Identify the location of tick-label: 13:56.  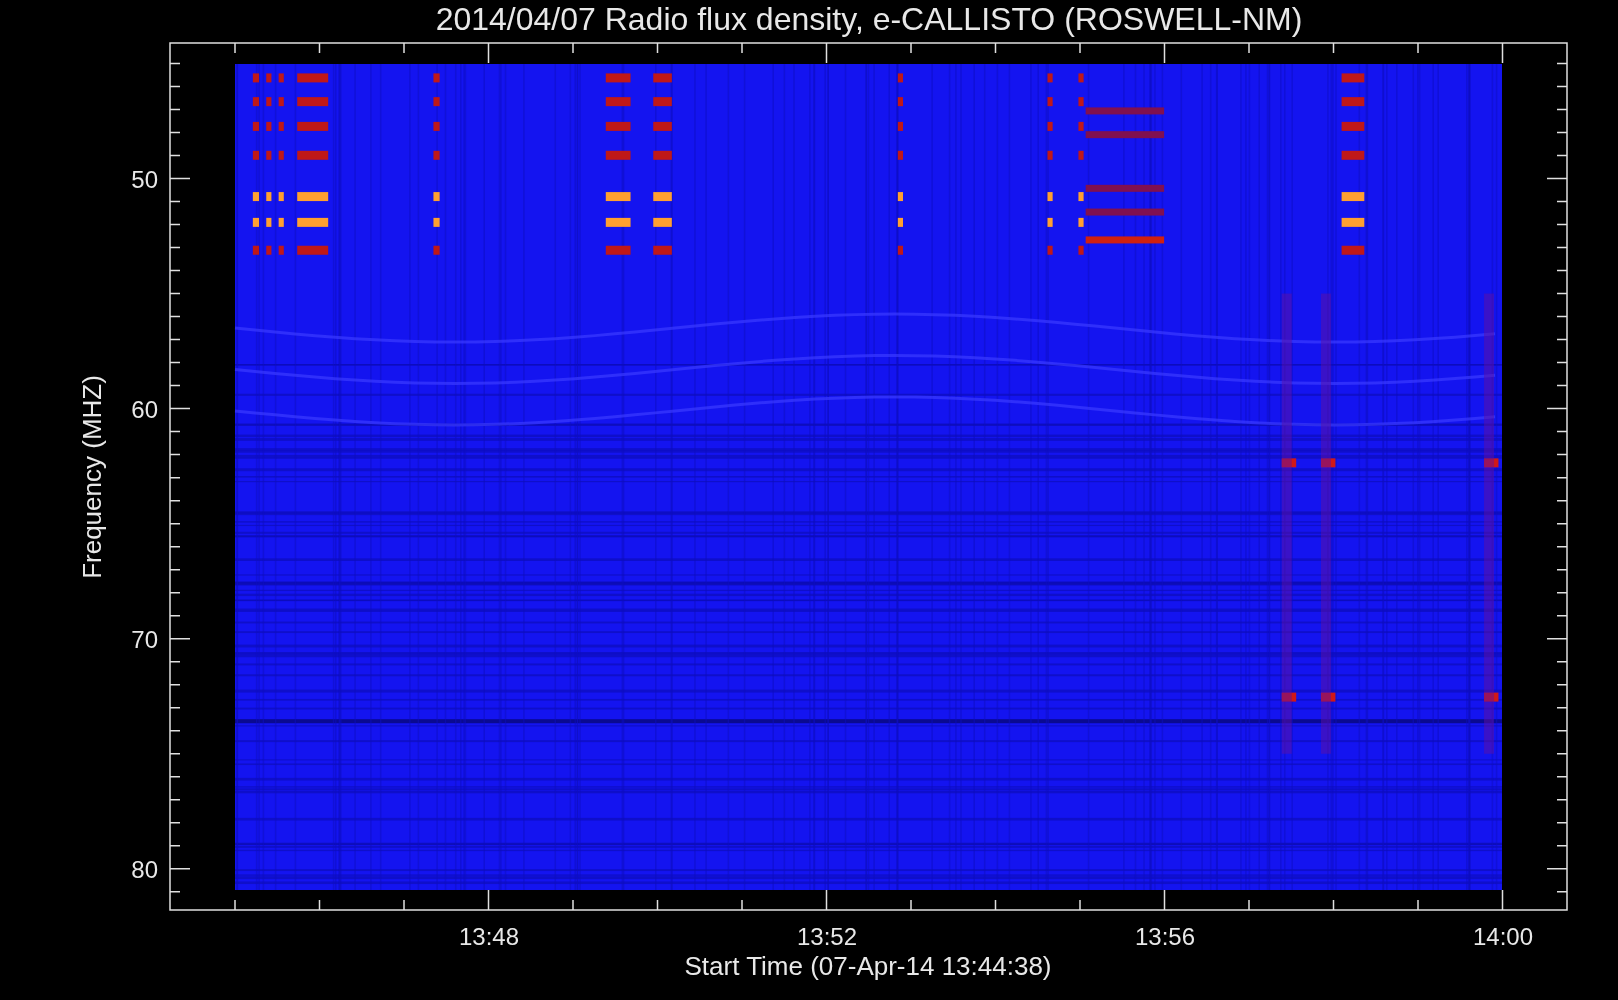
(1165, 936).